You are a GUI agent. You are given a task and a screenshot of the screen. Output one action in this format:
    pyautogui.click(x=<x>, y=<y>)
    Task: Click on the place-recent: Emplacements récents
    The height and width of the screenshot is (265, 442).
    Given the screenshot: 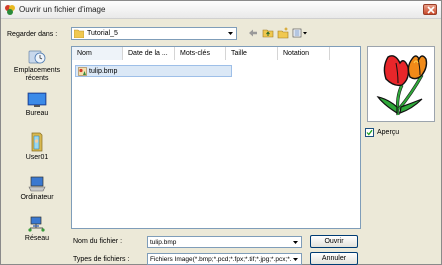 What is the action you would take?
    pyautogui.click(x=37, y=65)
    